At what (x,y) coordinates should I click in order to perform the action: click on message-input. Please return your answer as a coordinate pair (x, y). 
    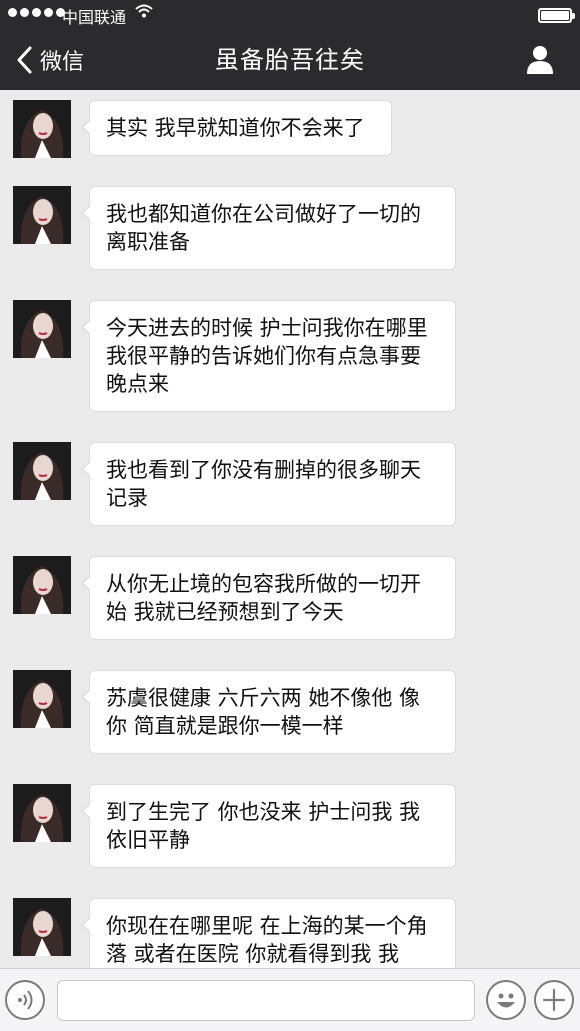
    Looking at the image, I should click on (266, 1000).